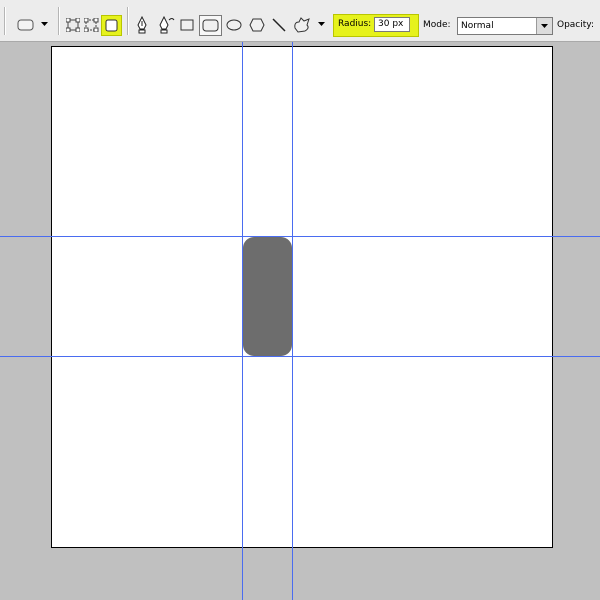 The image size is (600, 600). Describe the element at coordinates (257, 25) in the screenshot. I see `polygon-tool-icon` at that location.